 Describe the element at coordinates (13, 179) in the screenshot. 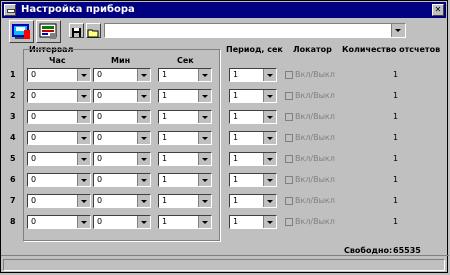

I see `row-number: 6` at that location.